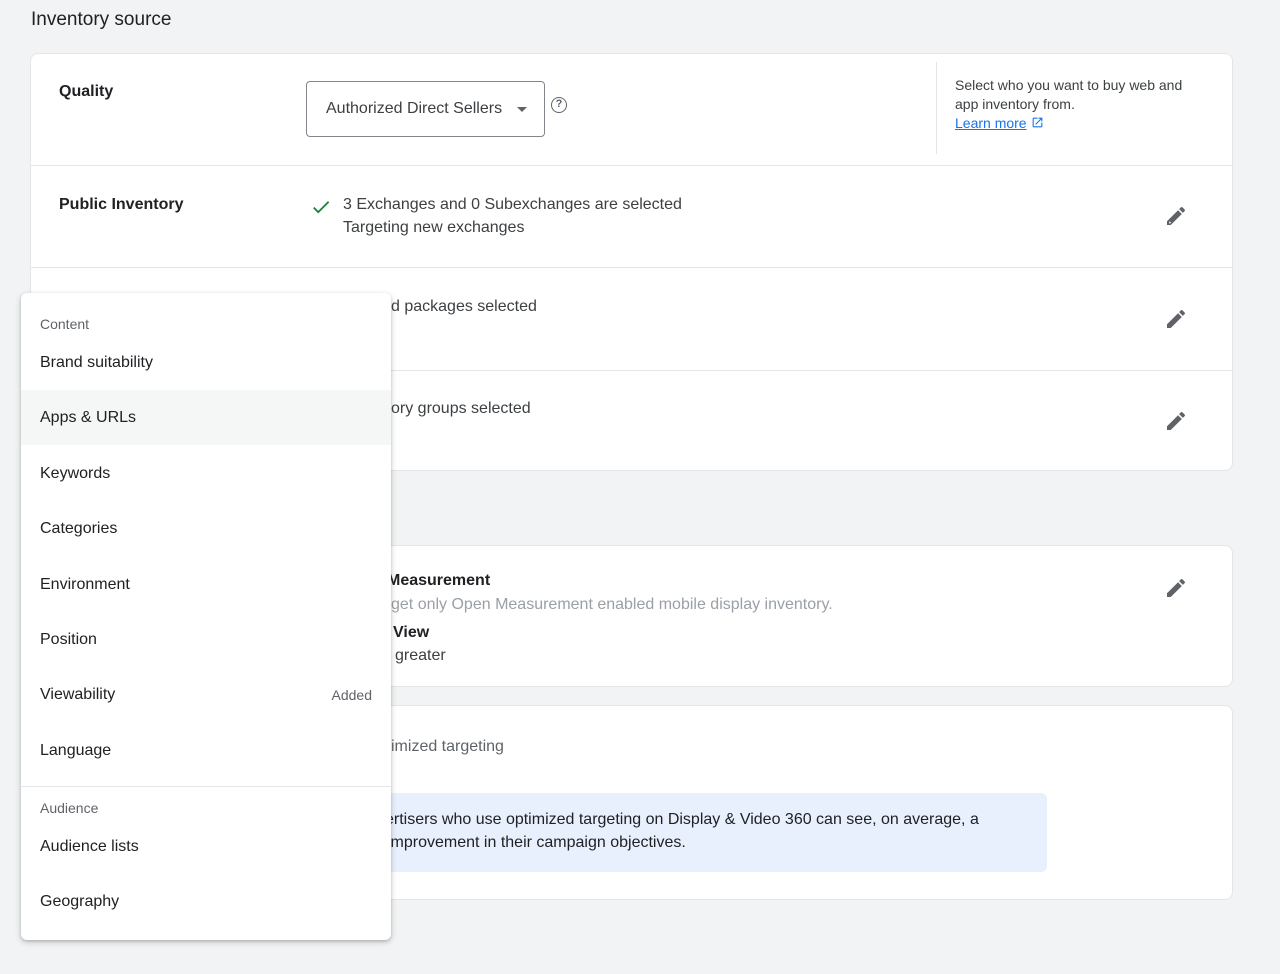 The width and height of the screenshot is (1280, 974). Describe the element at coordinates (68, 639) in the screenshot. I see `menu-item-label: Position` at that location.